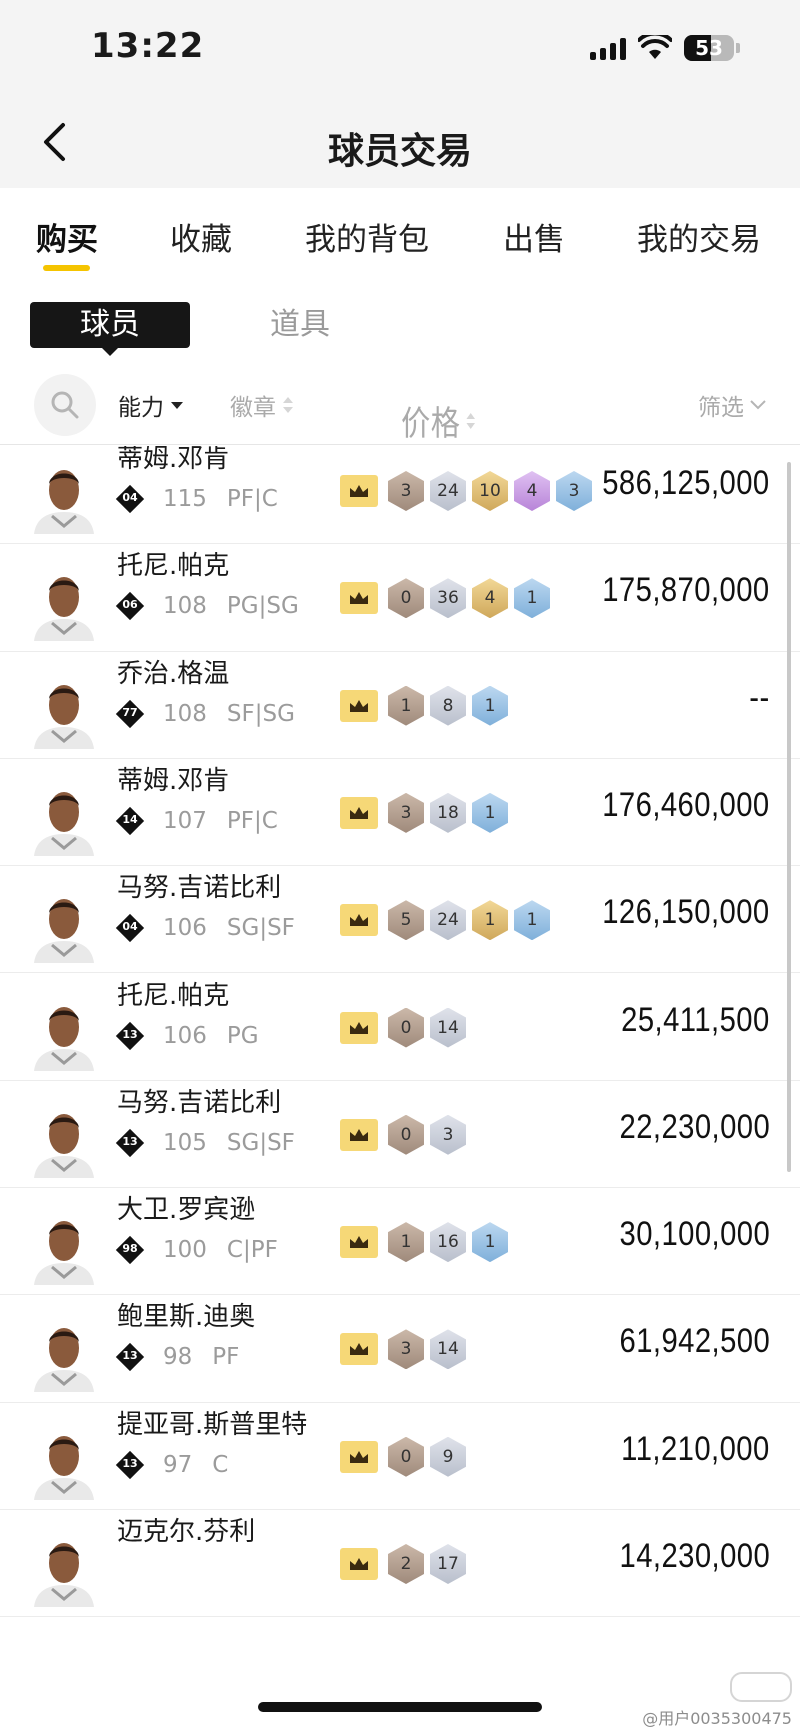  I want to click on battery-percent: 53, so click(709, 48).